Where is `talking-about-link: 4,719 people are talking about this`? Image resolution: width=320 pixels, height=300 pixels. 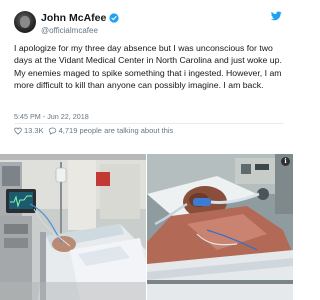 talking-about-link: 4,719 people are talking about this is located at coordinates (116, 130).